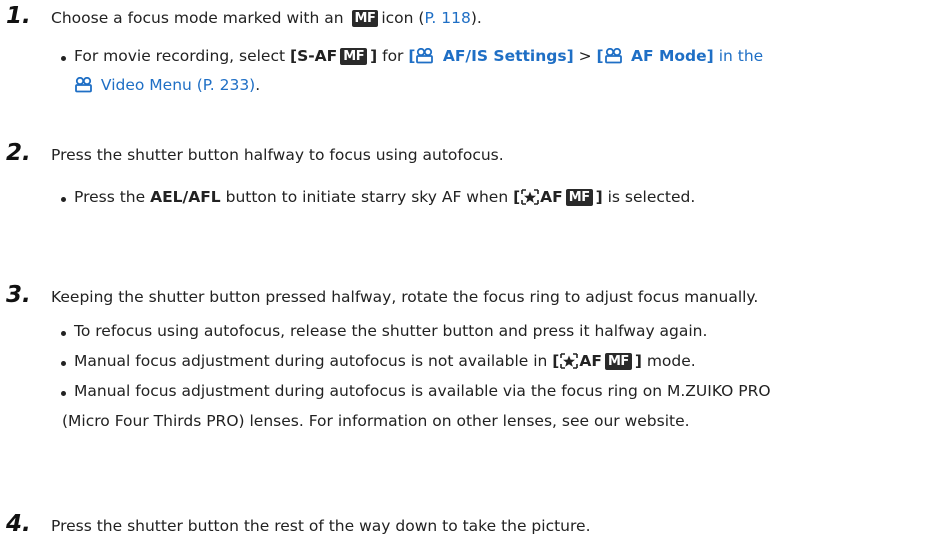  What do you see at coordinates (314, 56) in the screenshot?
I see `setting-name: [S-AF` at bounding box center [314, 56].